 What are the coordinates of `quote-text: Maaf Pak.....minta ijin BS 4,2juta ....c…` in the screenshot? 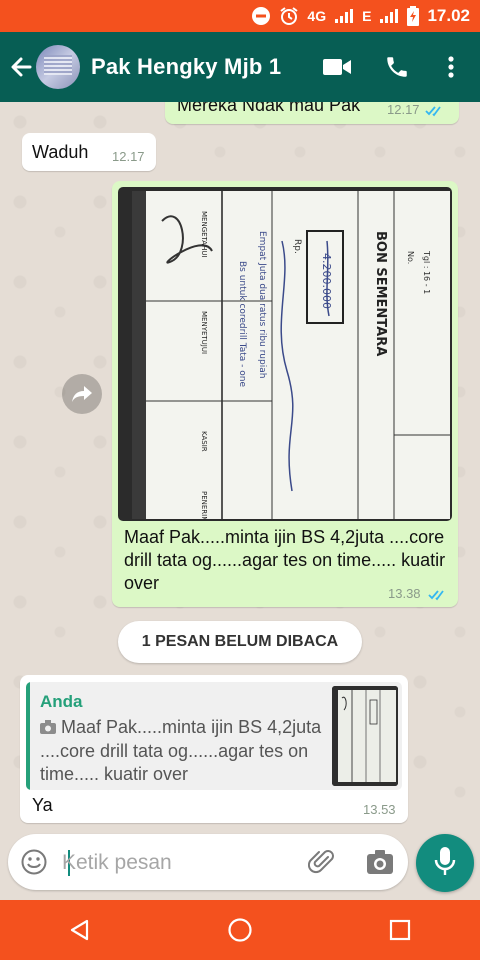 It's located at (185, 751).